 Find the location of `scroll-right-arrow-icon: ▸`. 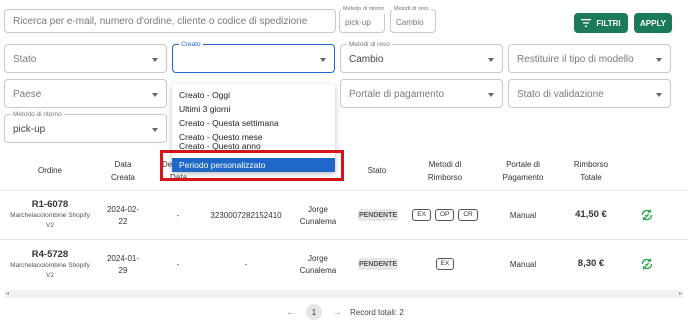

scroll-right-arrow-icon: ▸ is located at coordinates (680, 294).